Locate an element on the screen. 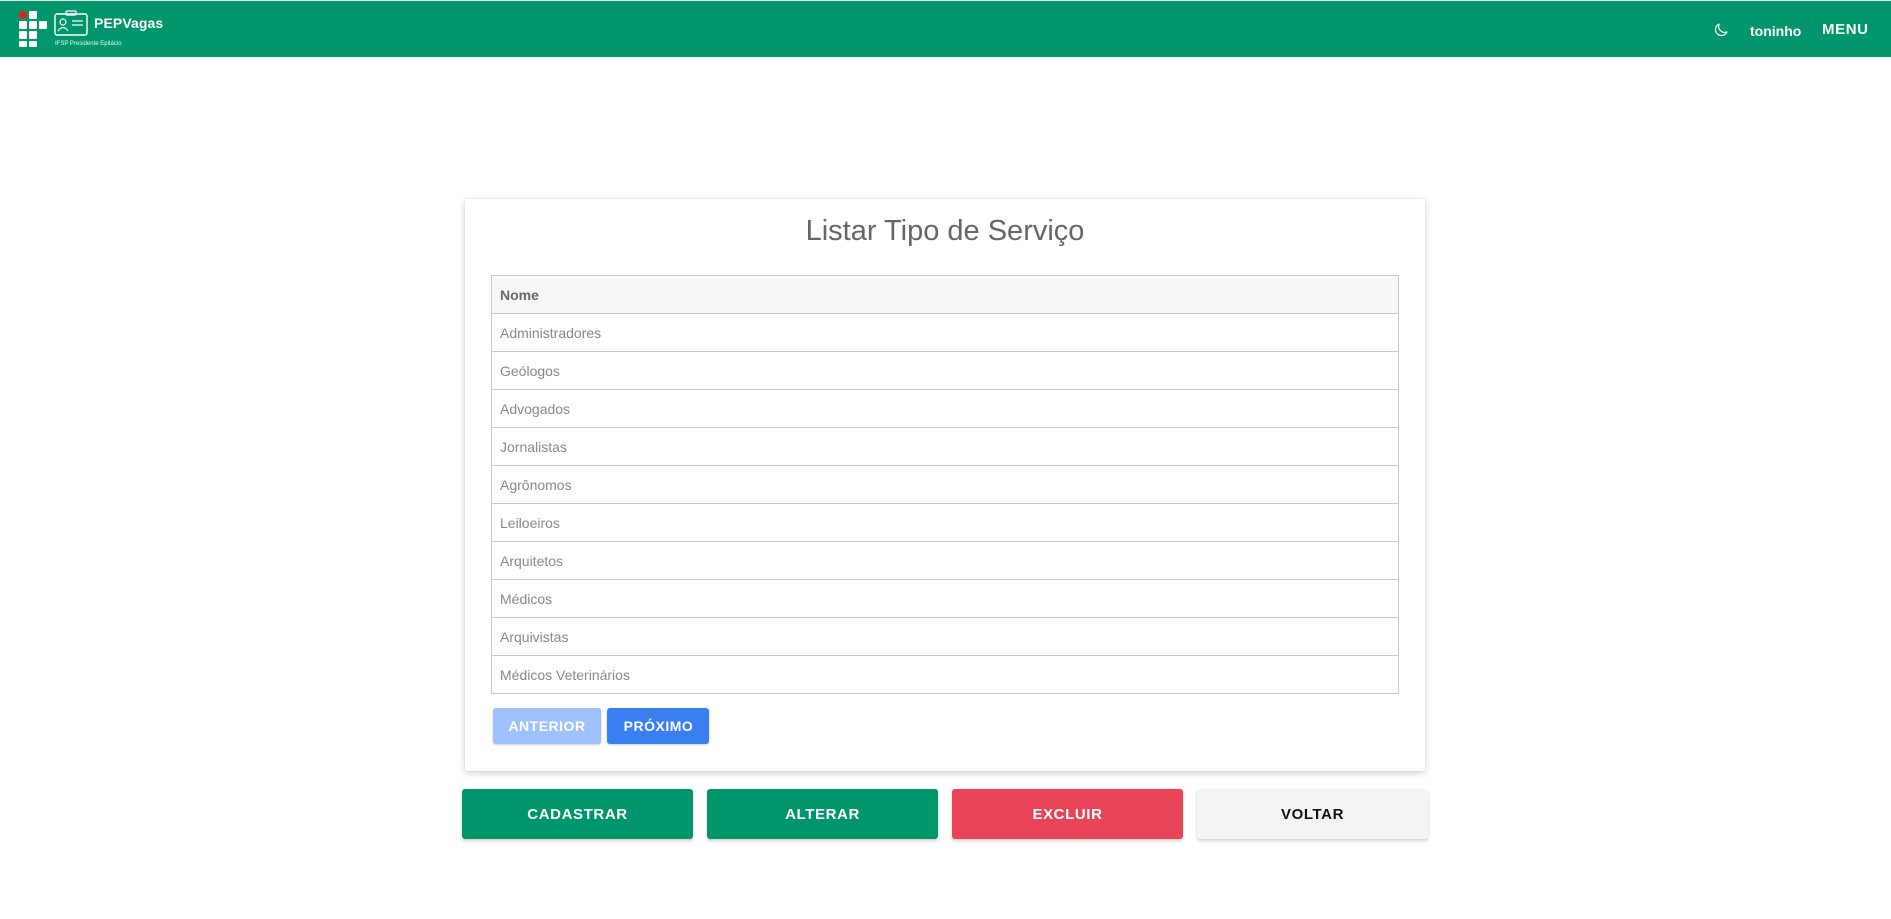 The height and width of the screenshot is (919, 1891). table-row: Arquitetos is located at coordinates (945, 560).